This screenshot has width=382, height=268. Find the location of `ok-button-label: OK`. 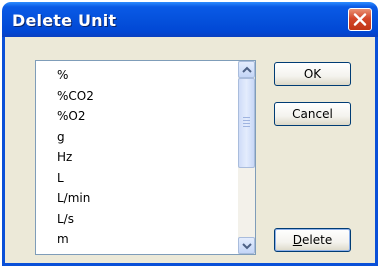

ok-button-label: OK is located at coordinates (312, 74).